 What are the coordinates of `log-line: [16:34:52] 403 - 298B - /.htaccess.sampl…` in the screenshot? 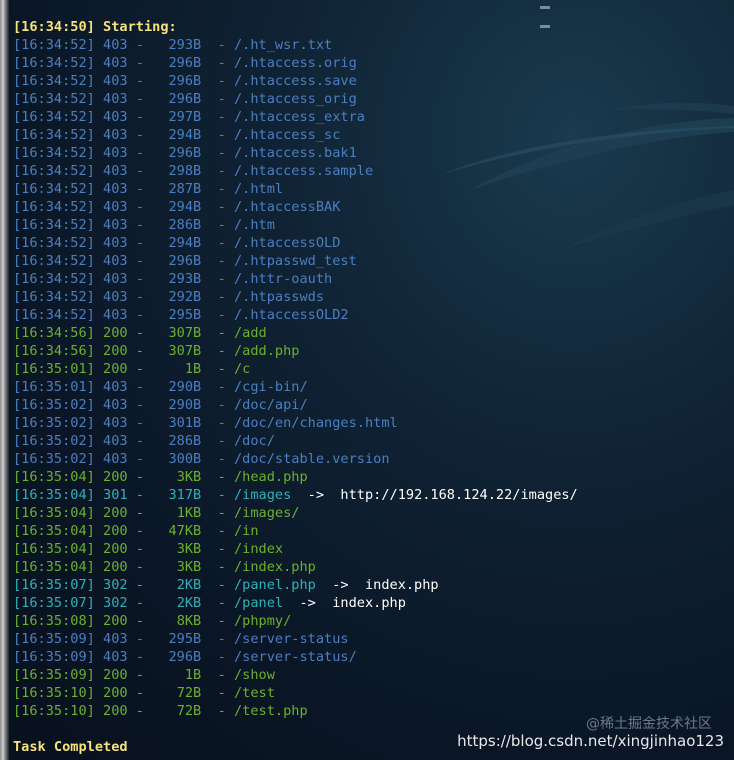 It's located at (193, 171).